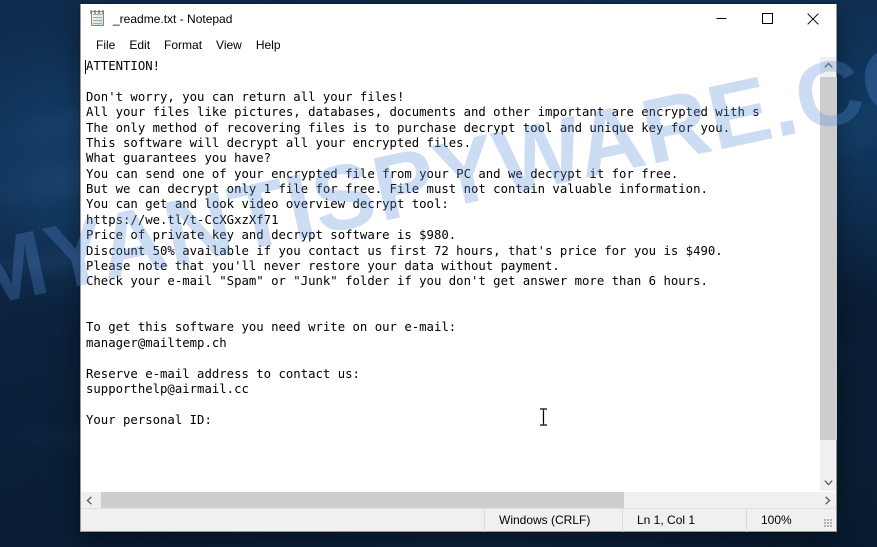 This screenshot has width=877, height=547. What do you see at coordinates (458, 520) in the screenshot?
I see `status-bar: Windows (CRLF) Ln 1, Col 1 100%` at bounding box center [458, 520].